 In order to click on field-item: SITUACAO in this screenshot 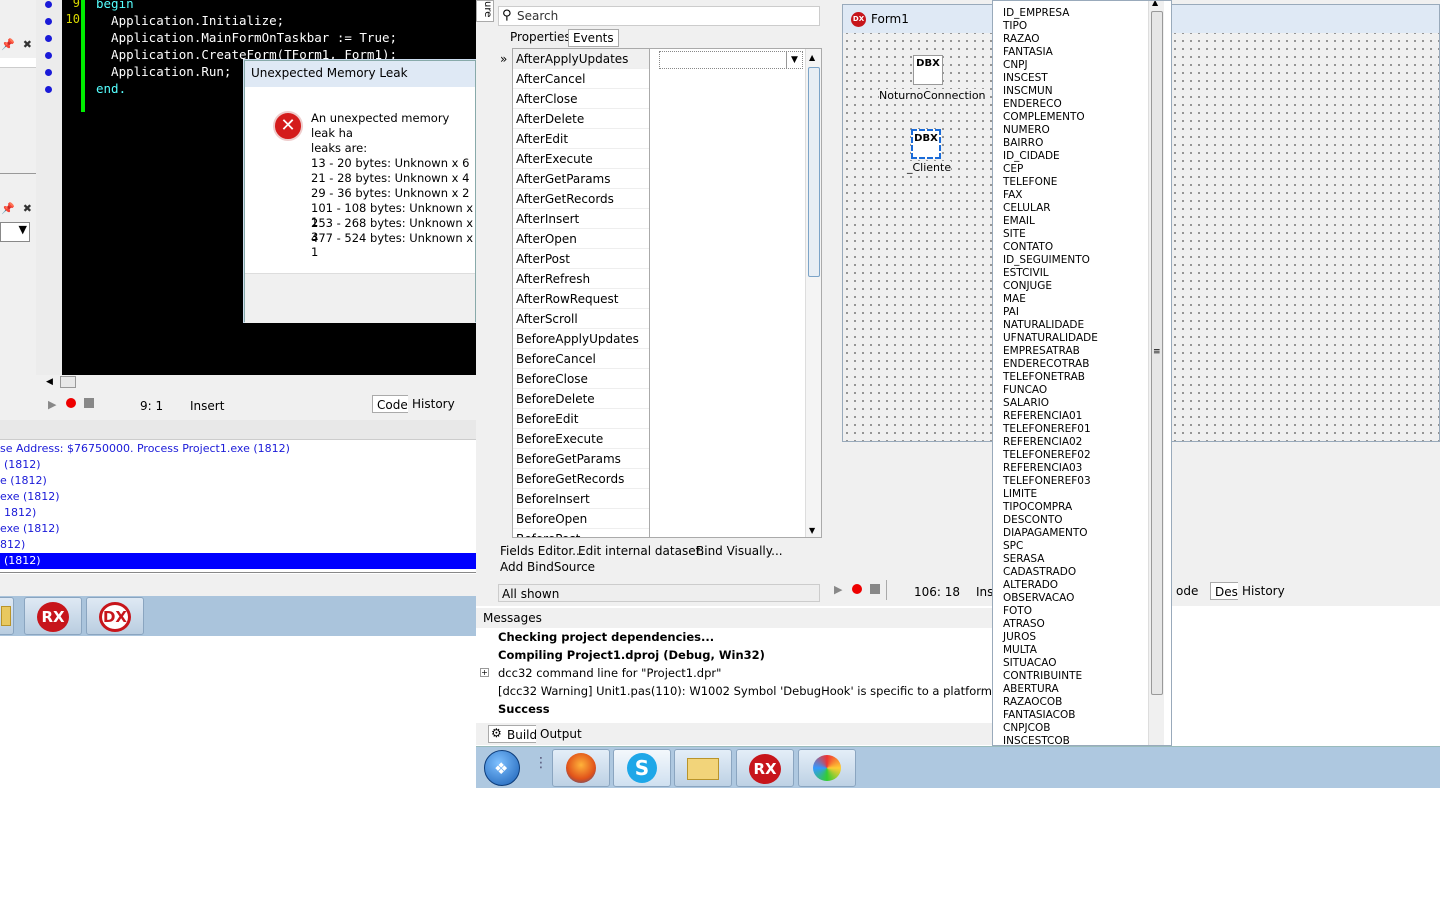, I will do `click(1029, 663)`.